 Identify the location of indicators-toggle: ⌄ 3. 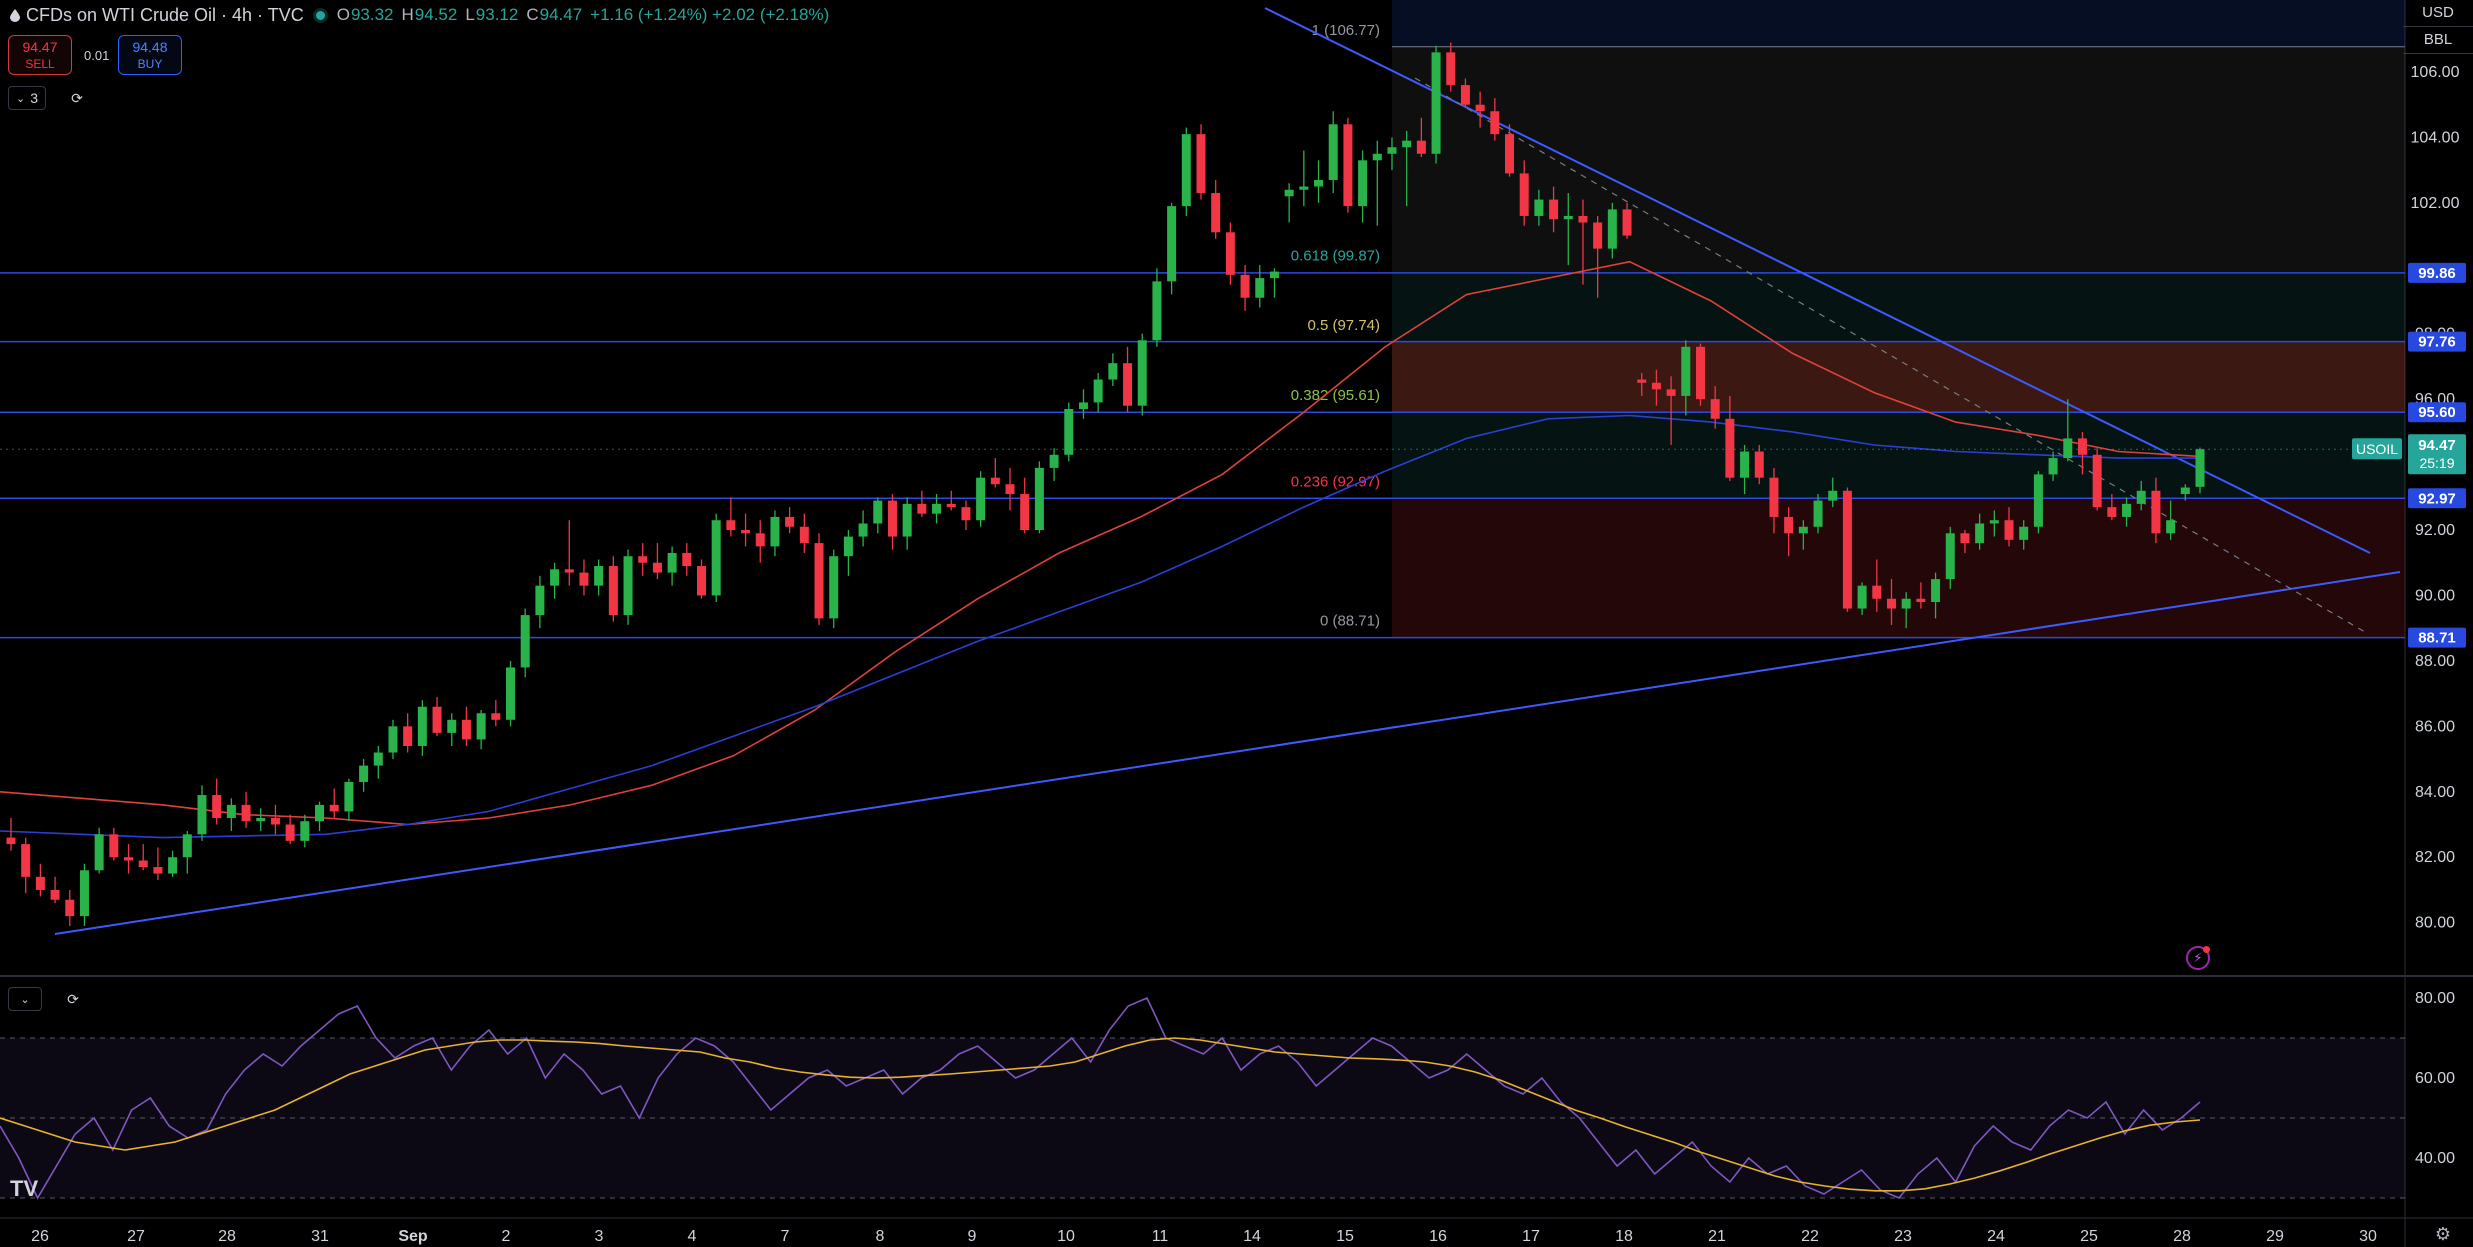
(27, 98).